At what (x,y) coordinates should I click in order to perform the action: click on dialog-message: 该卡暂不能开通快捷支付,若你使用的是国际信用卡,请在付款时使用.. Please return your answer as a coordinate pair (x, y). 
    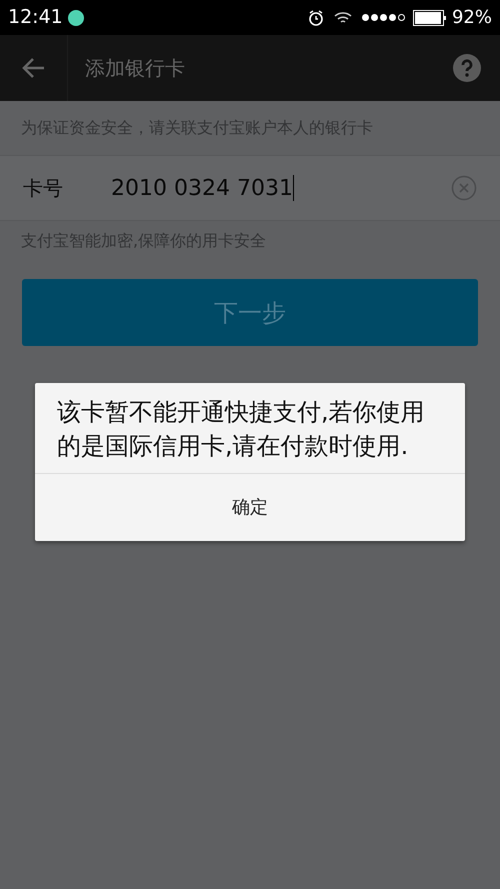
    Looking at the image, I should click on (241, 429).